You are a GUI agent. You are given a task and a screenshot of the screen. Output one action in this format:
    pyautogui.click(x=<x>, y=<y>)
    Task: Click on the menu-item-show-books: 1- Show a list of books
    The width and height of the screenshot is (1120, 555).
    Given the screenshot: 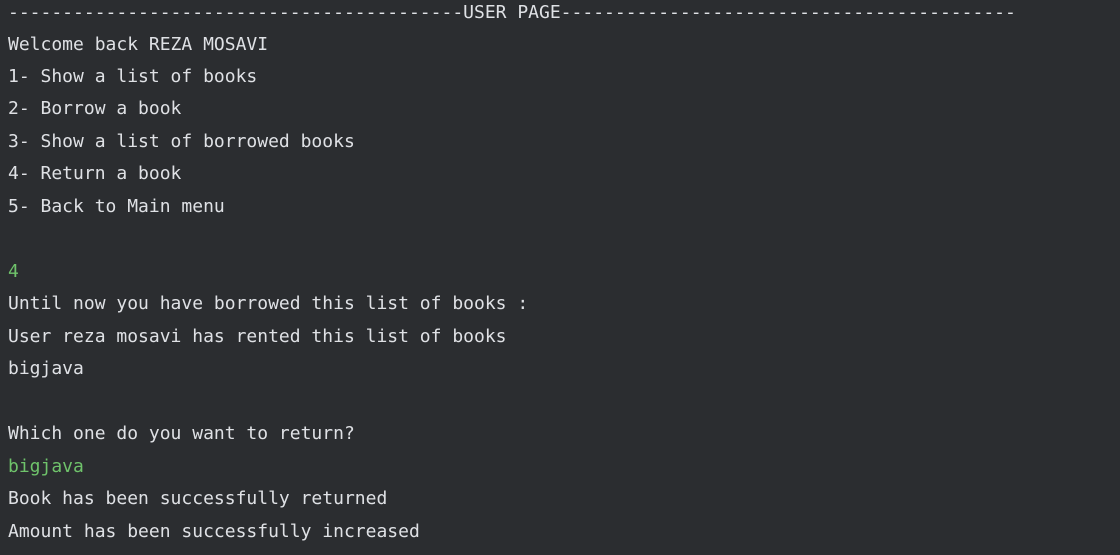 What is the action you would take?
    pyautogui.click(x=133, y=76)
    